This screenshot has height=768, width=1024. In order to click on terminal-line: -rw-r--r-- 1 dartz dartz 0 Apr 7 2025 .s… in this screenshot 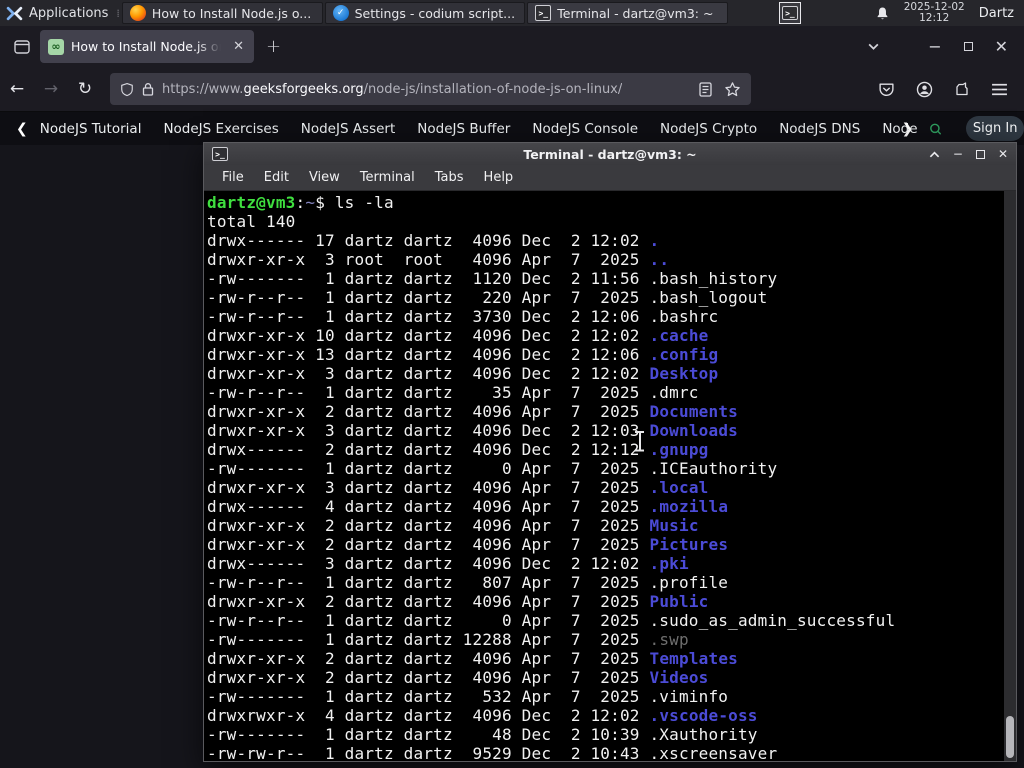, I will do `click(551, 620)`.